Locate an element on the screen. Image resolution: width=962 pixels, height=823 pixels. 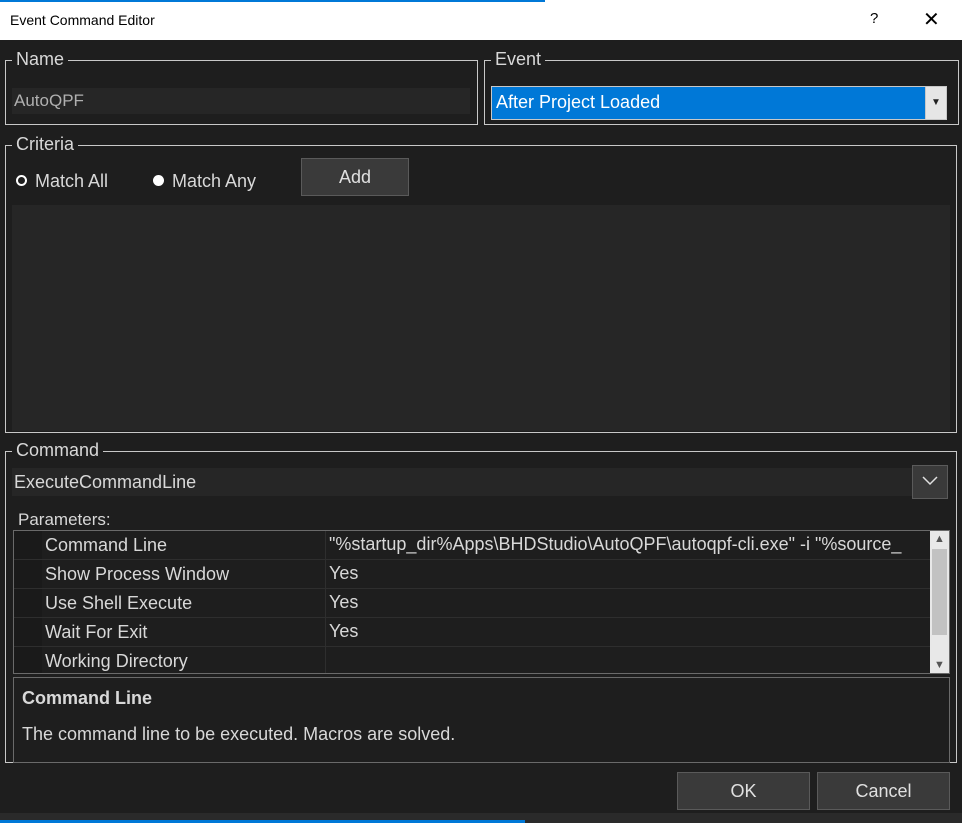
scroll-up-icon: ▲ is located at coordinates (939, 539).